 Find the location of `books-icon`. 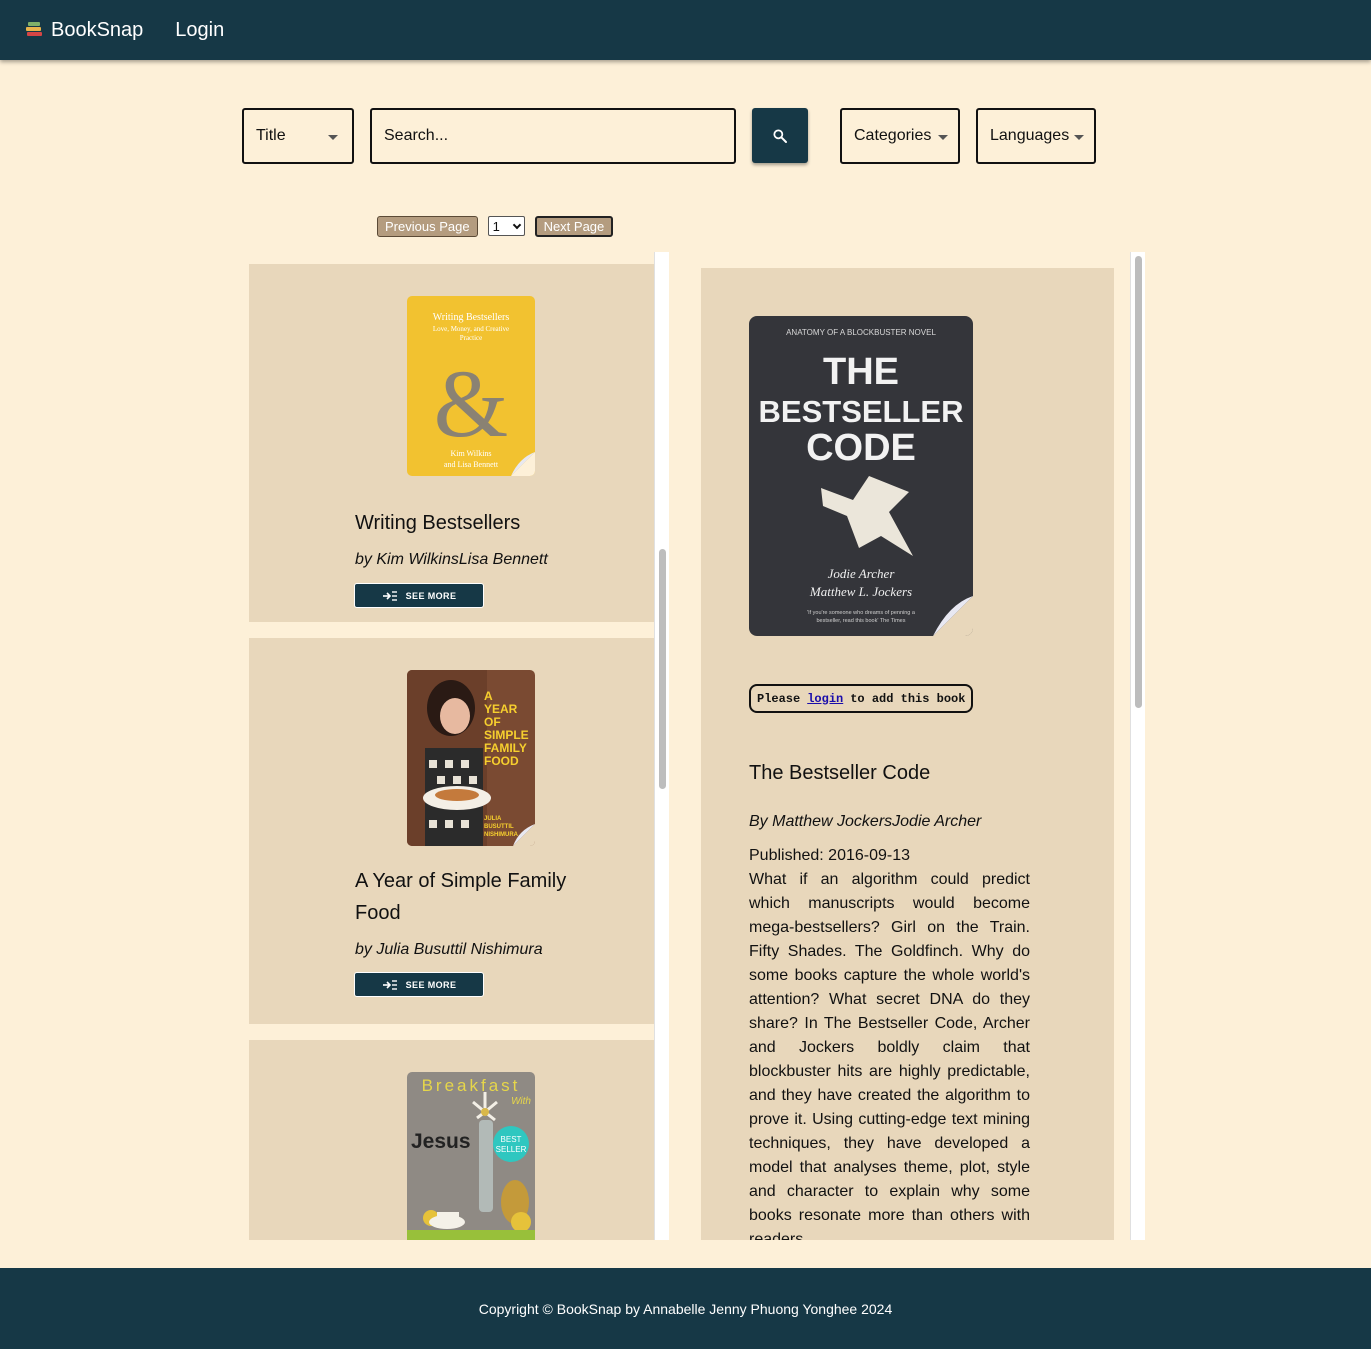

books-icon is located at coordinates (34, 30).